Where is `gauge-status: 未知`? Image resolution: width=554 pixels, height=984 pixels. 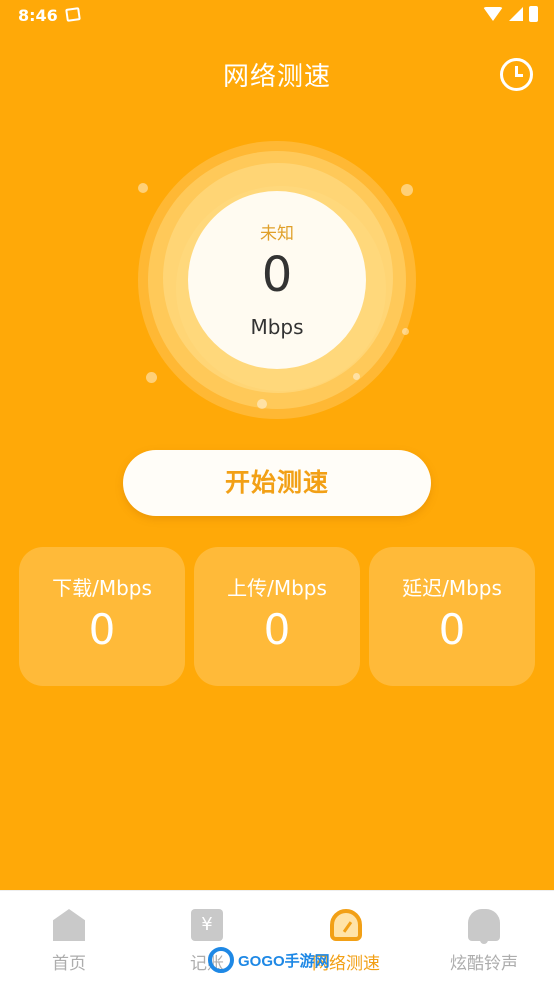 gauge-status: 未知 is located at coordinates (277, 234).